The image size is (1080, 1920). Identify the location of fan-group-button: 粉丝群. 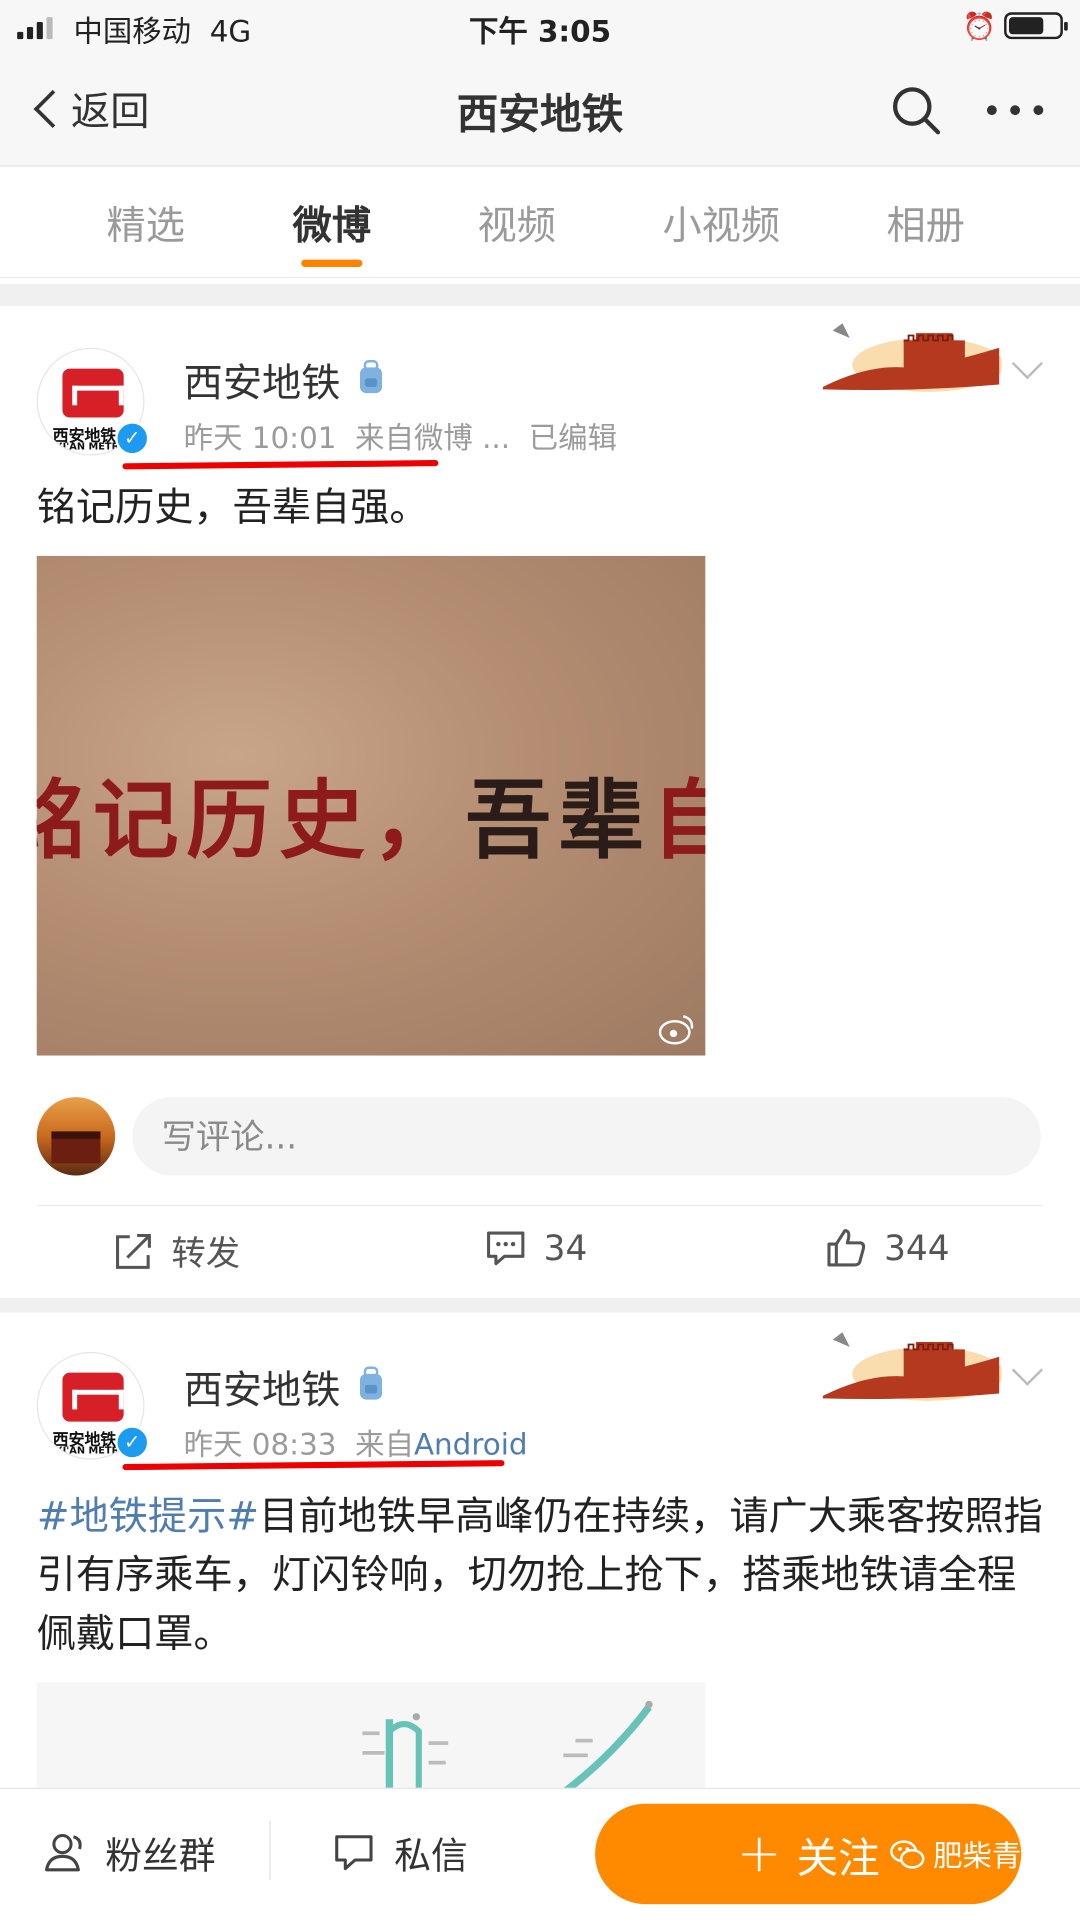
(130, 1853).